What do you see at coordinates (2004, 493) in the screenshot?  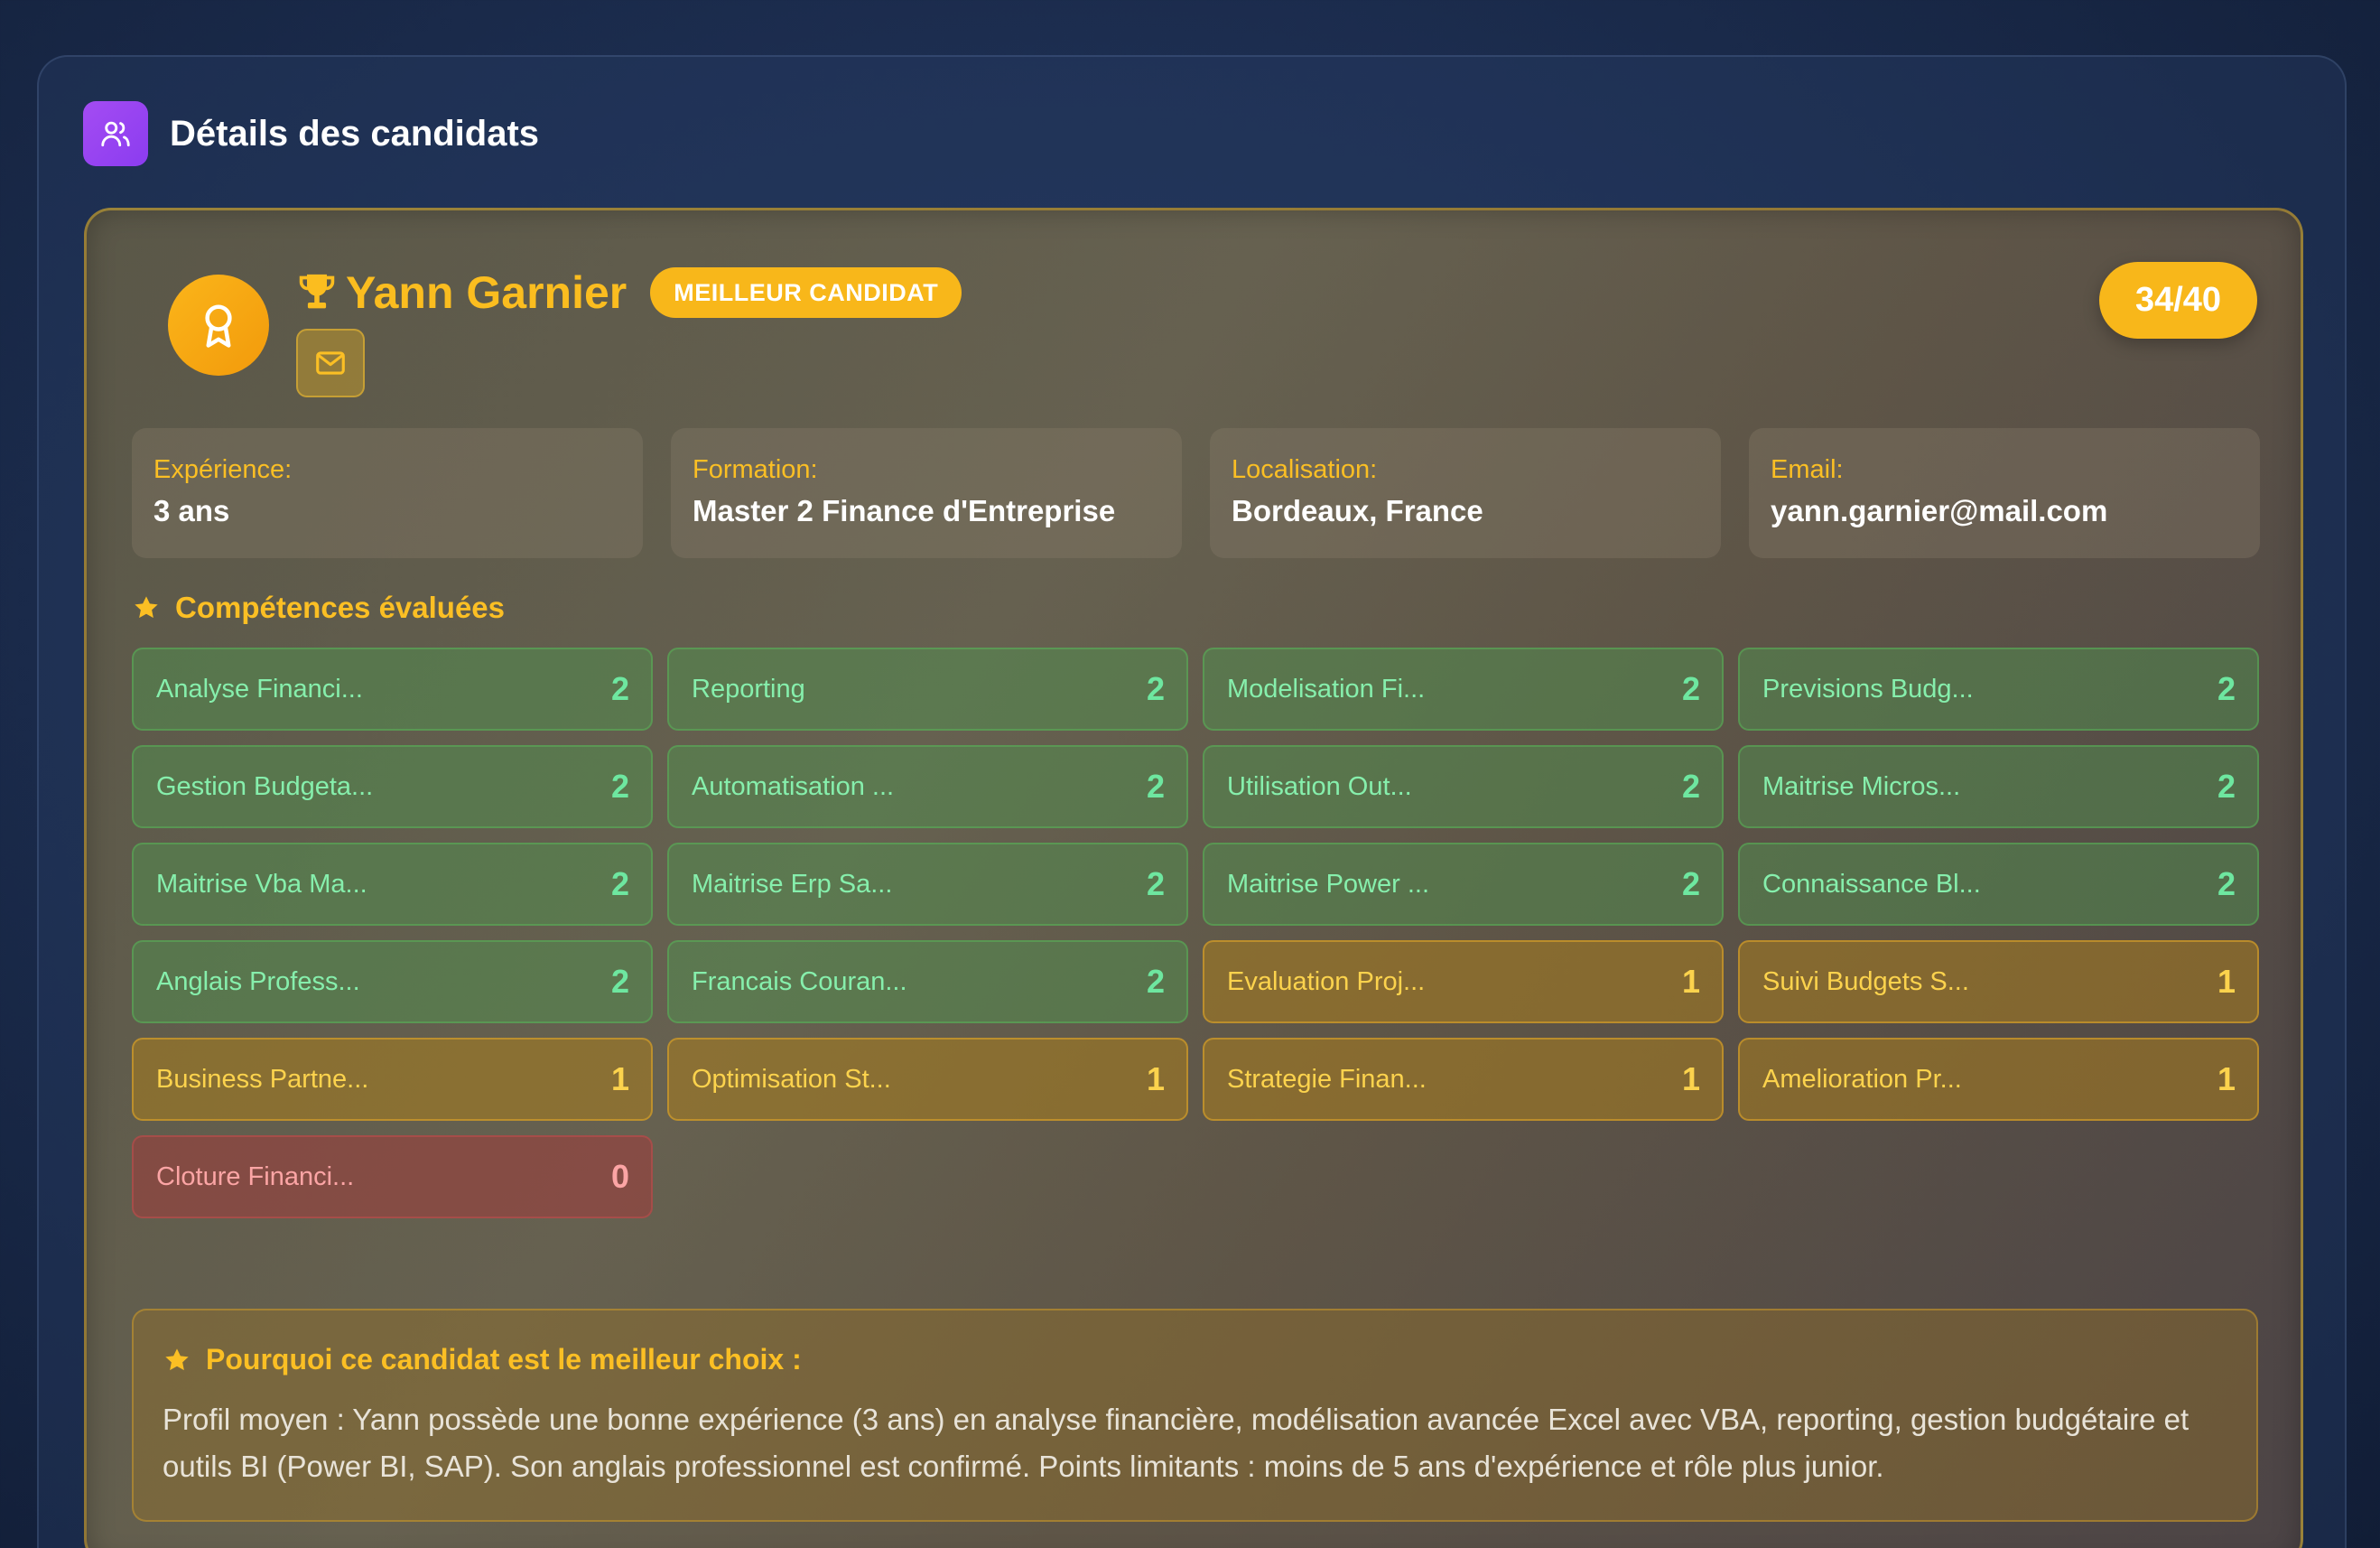 I see `info-email: Email: yann.garnier@mail.com` at bounding box center [2004, 493].